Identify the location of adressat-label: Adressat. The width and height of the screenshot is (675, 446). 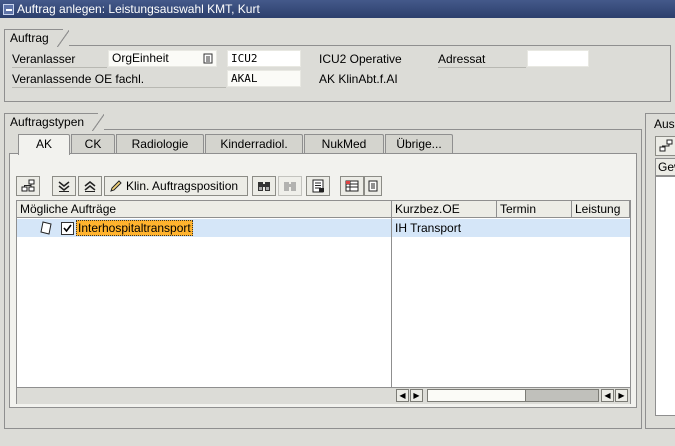
(482, 59).